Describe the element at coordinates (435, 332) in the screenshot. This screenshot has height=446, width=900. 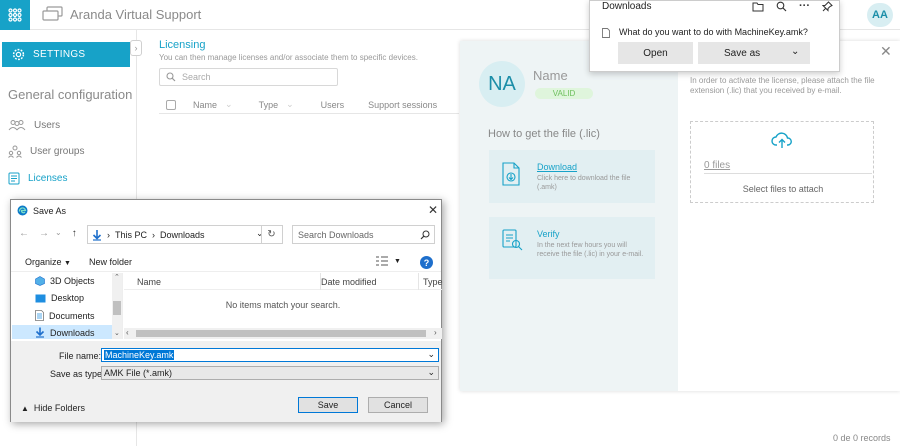
I see `scroll-right-icon: ›` at that location.